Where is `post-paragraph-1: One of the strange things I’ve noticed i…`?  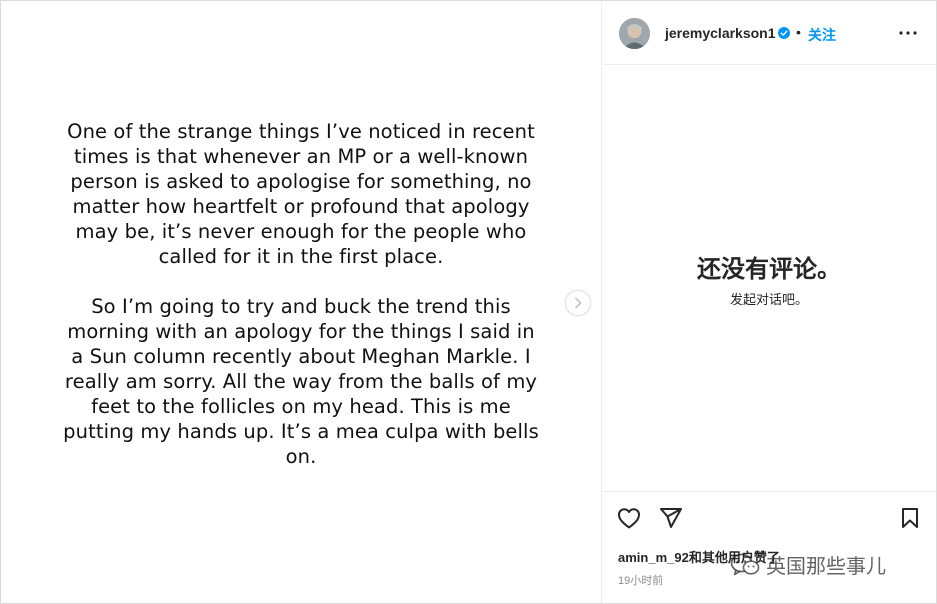
post-paragraph-1: One of the strange things I’ve noticed i… is located at coordinates (301, 194).